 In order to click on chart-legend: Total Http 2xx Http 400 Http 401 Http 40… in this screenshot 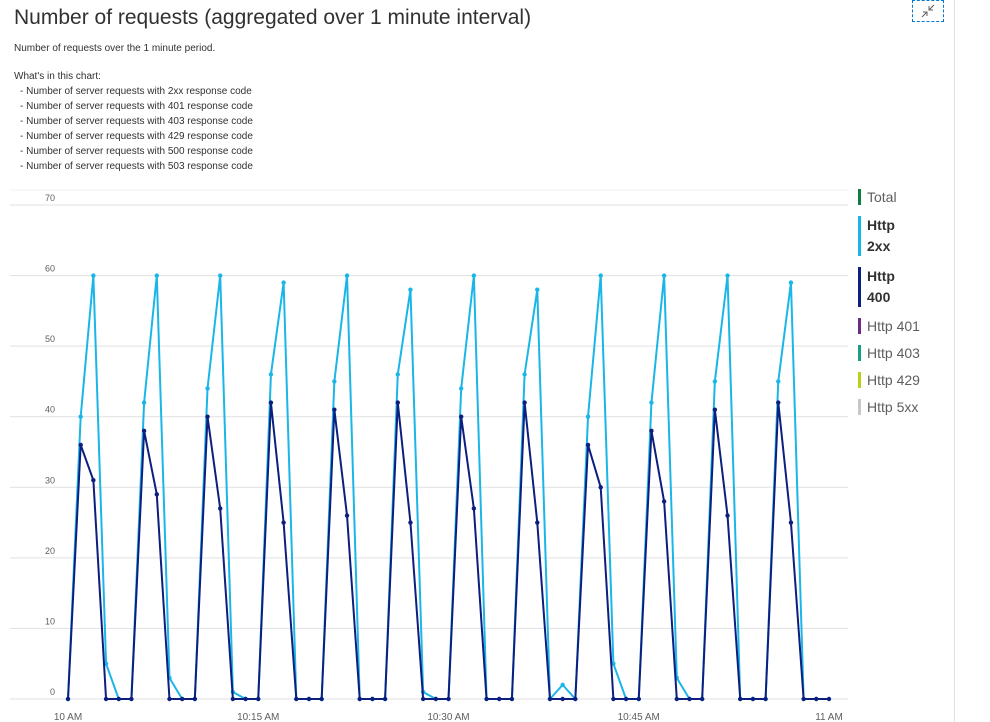, I will do `click(906, 306)`.